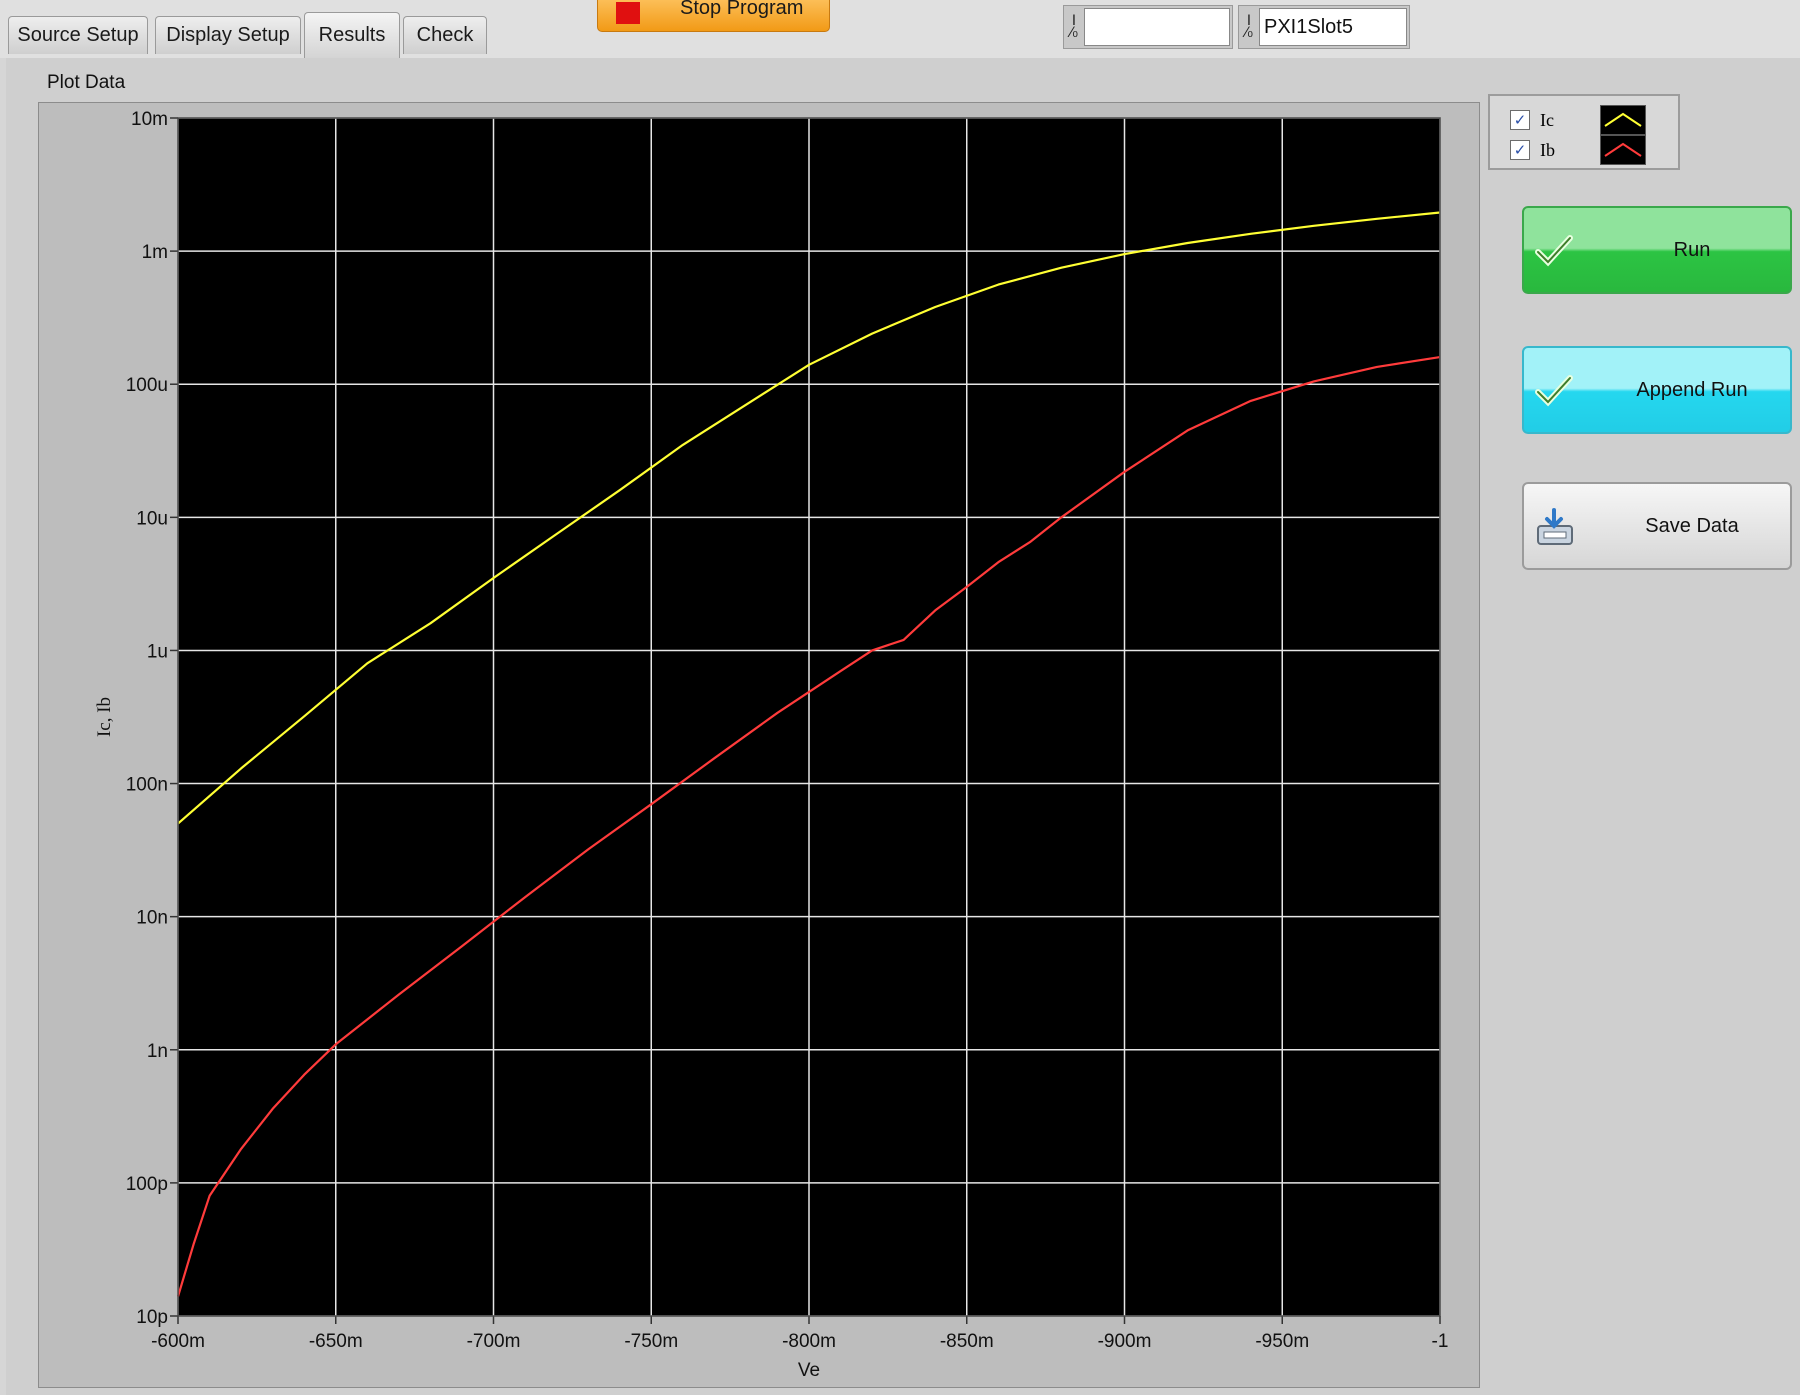 This screenshot has height=1395, width=1800. I want to click on x-tick-label: -800m, so click(809, 1341).